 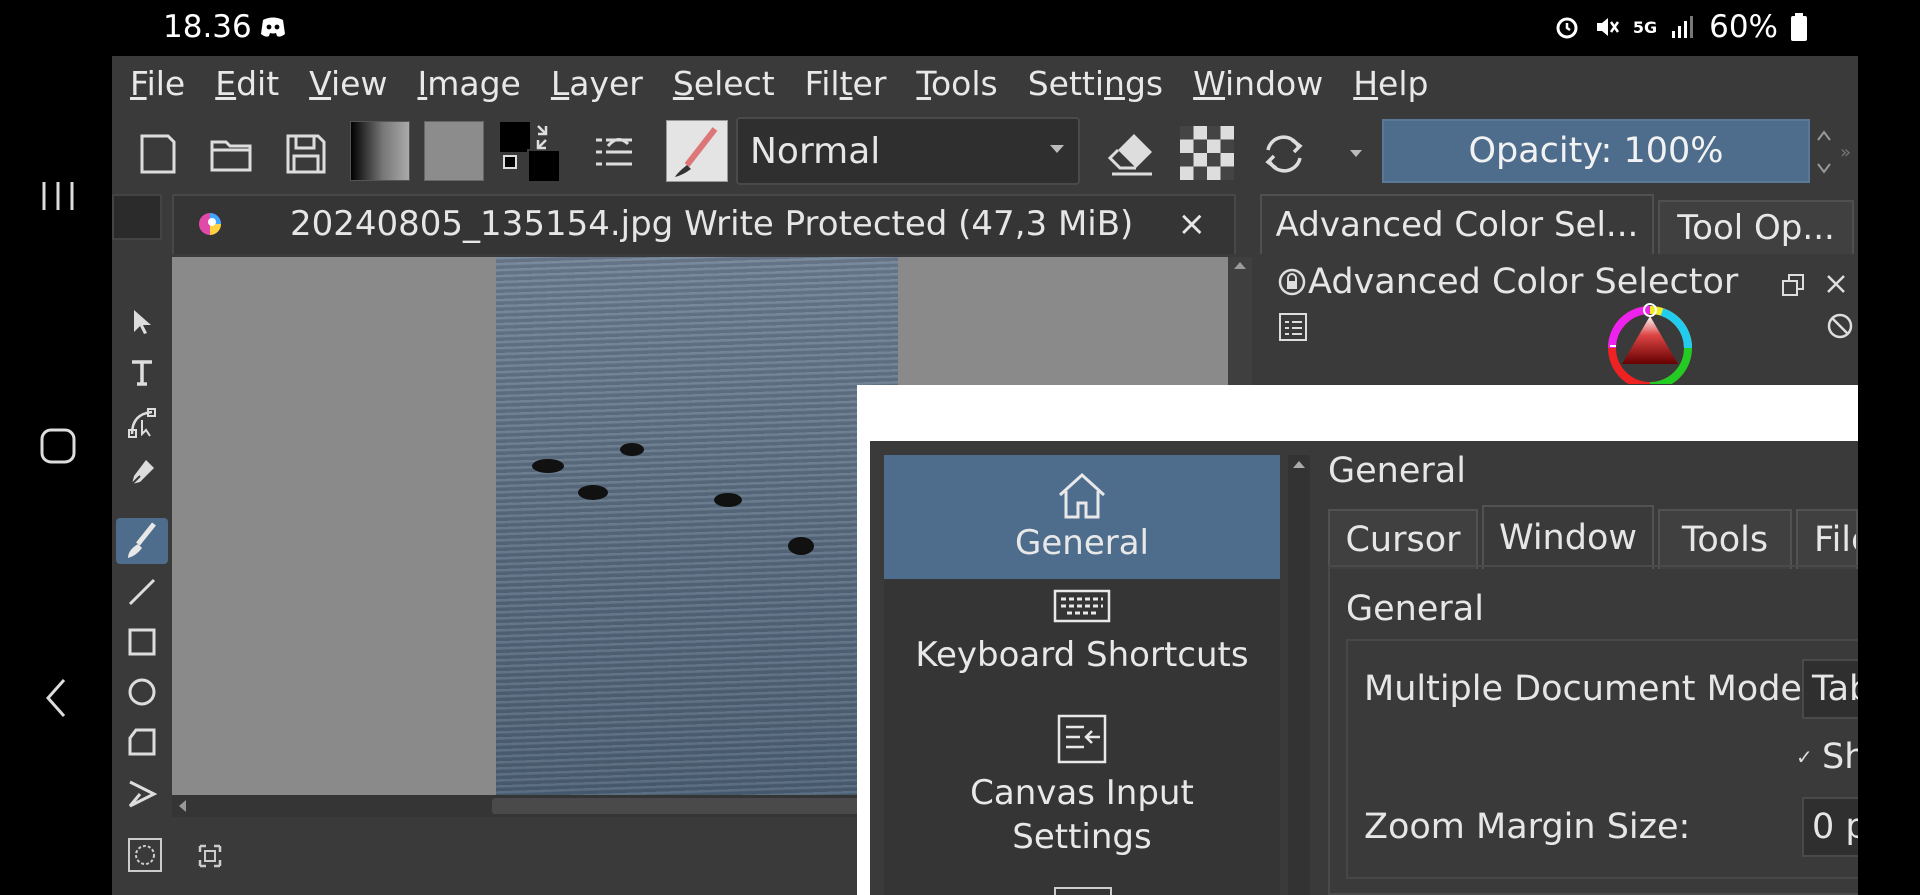 What do you see at coordinates (1415, 609) in the screenshot?
I see `group-title: General` at bounding box center [1415, 609].